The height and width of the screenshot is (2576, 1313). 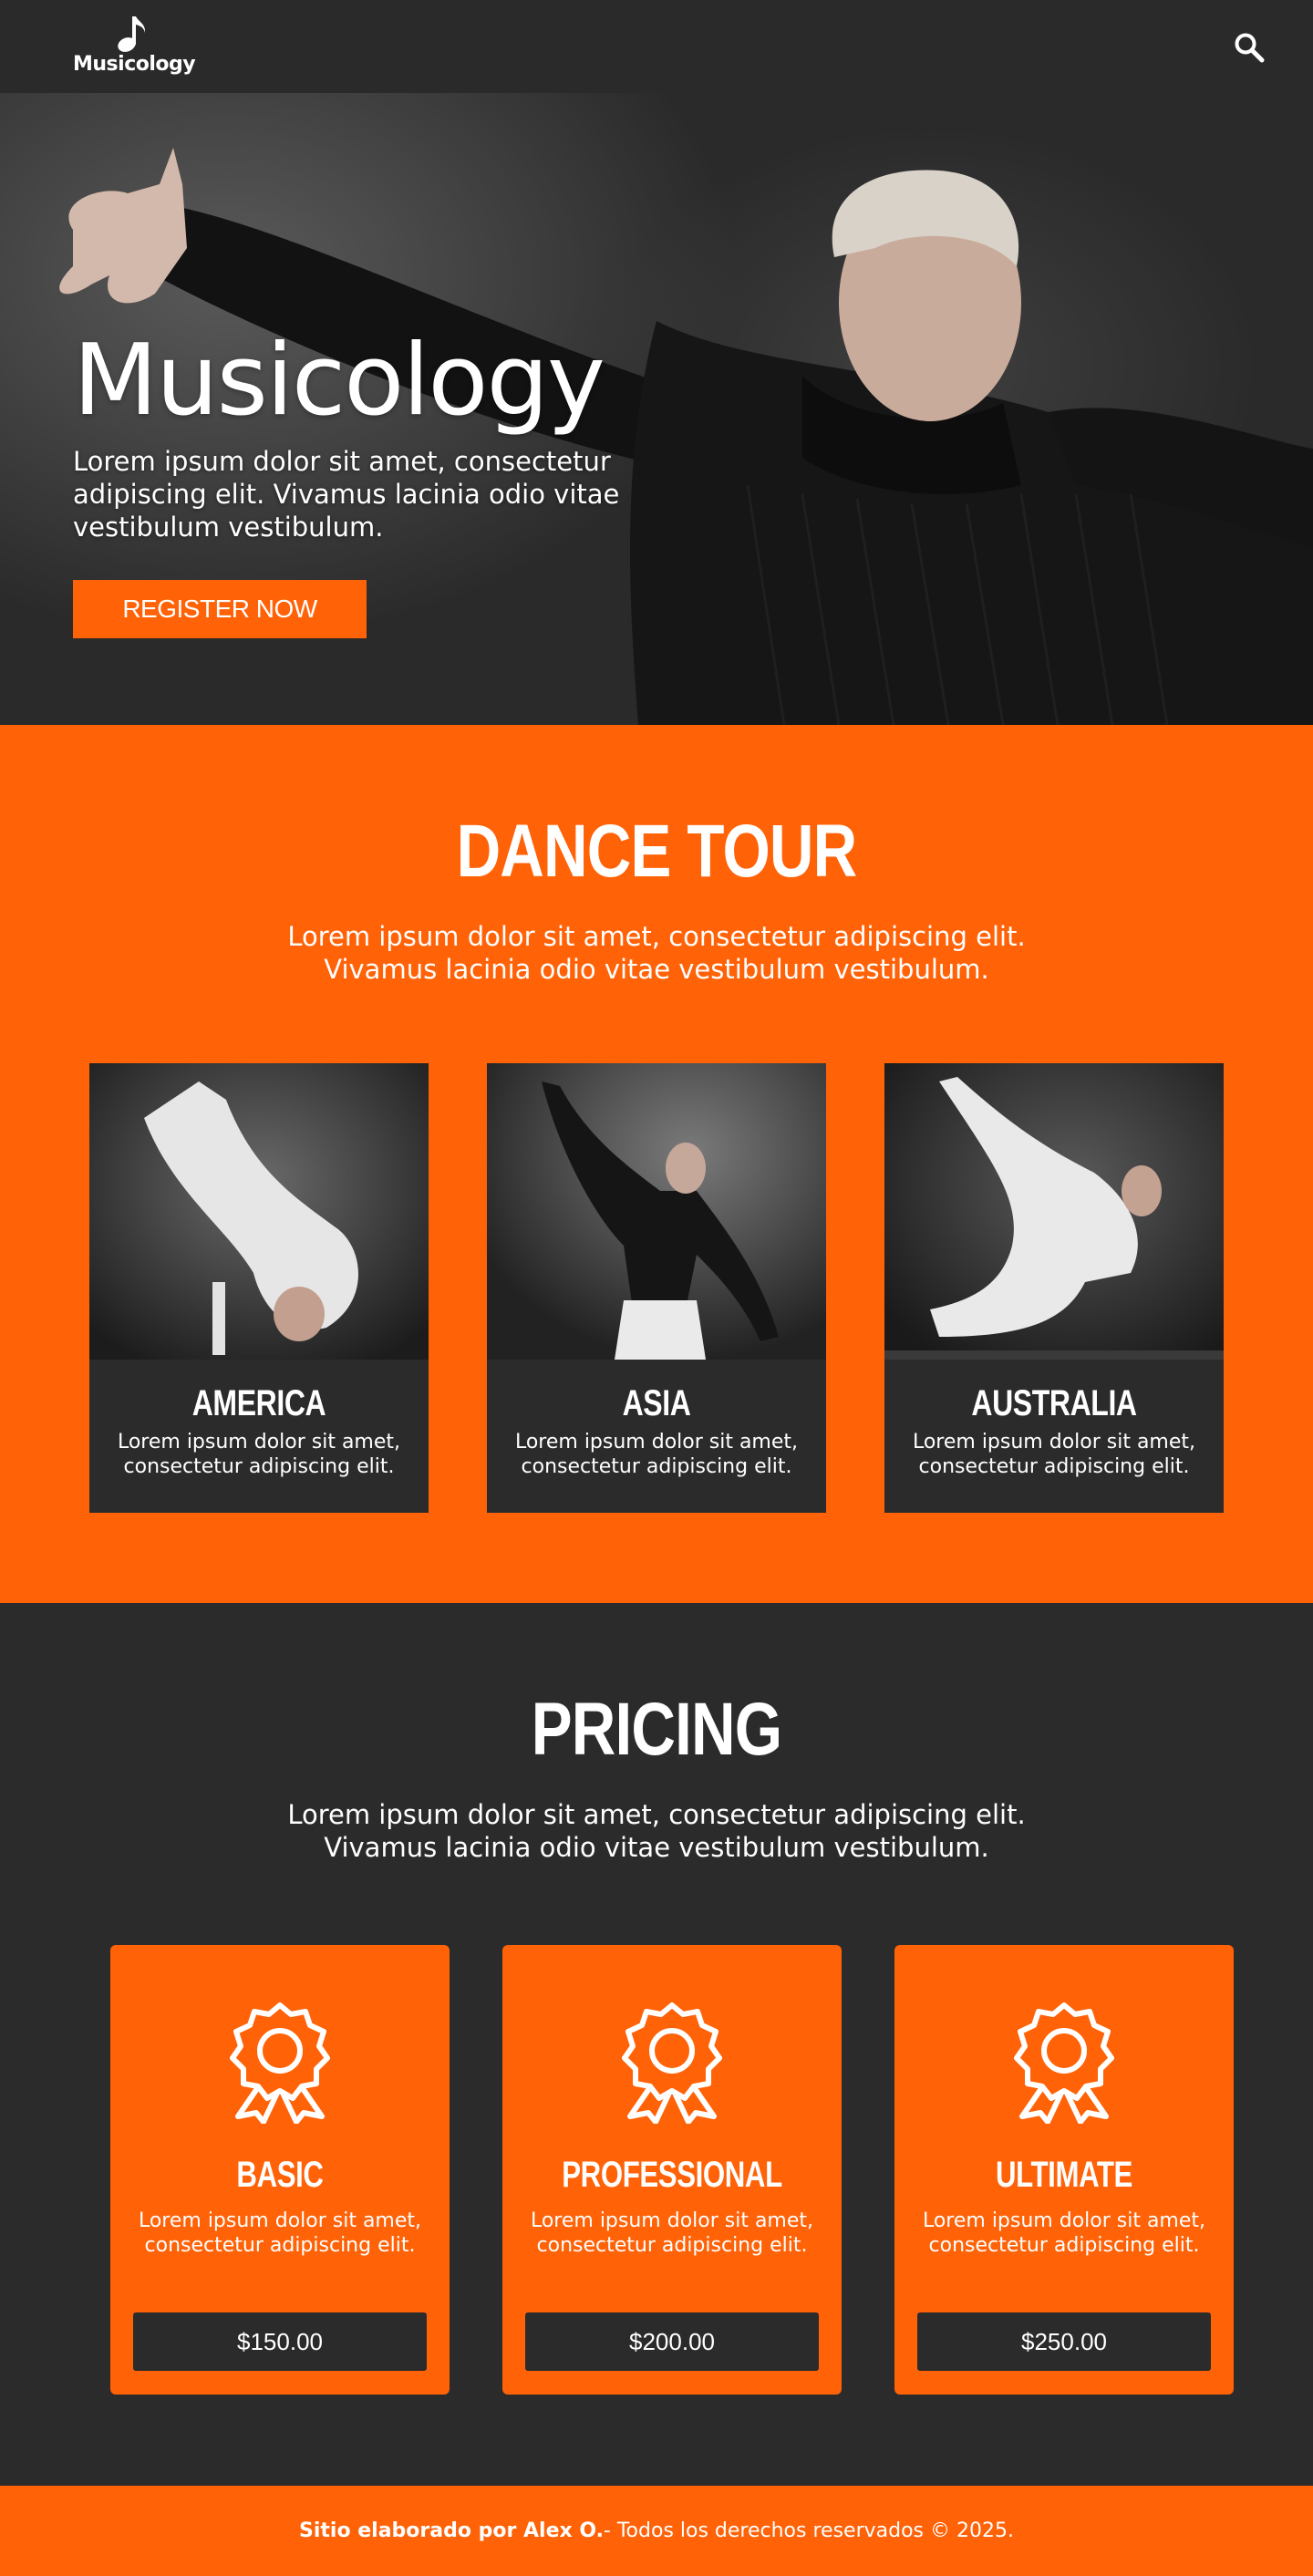 I want to click on footer-author: Sitio elaborado por Alex O., so click(x=451, y=2530).